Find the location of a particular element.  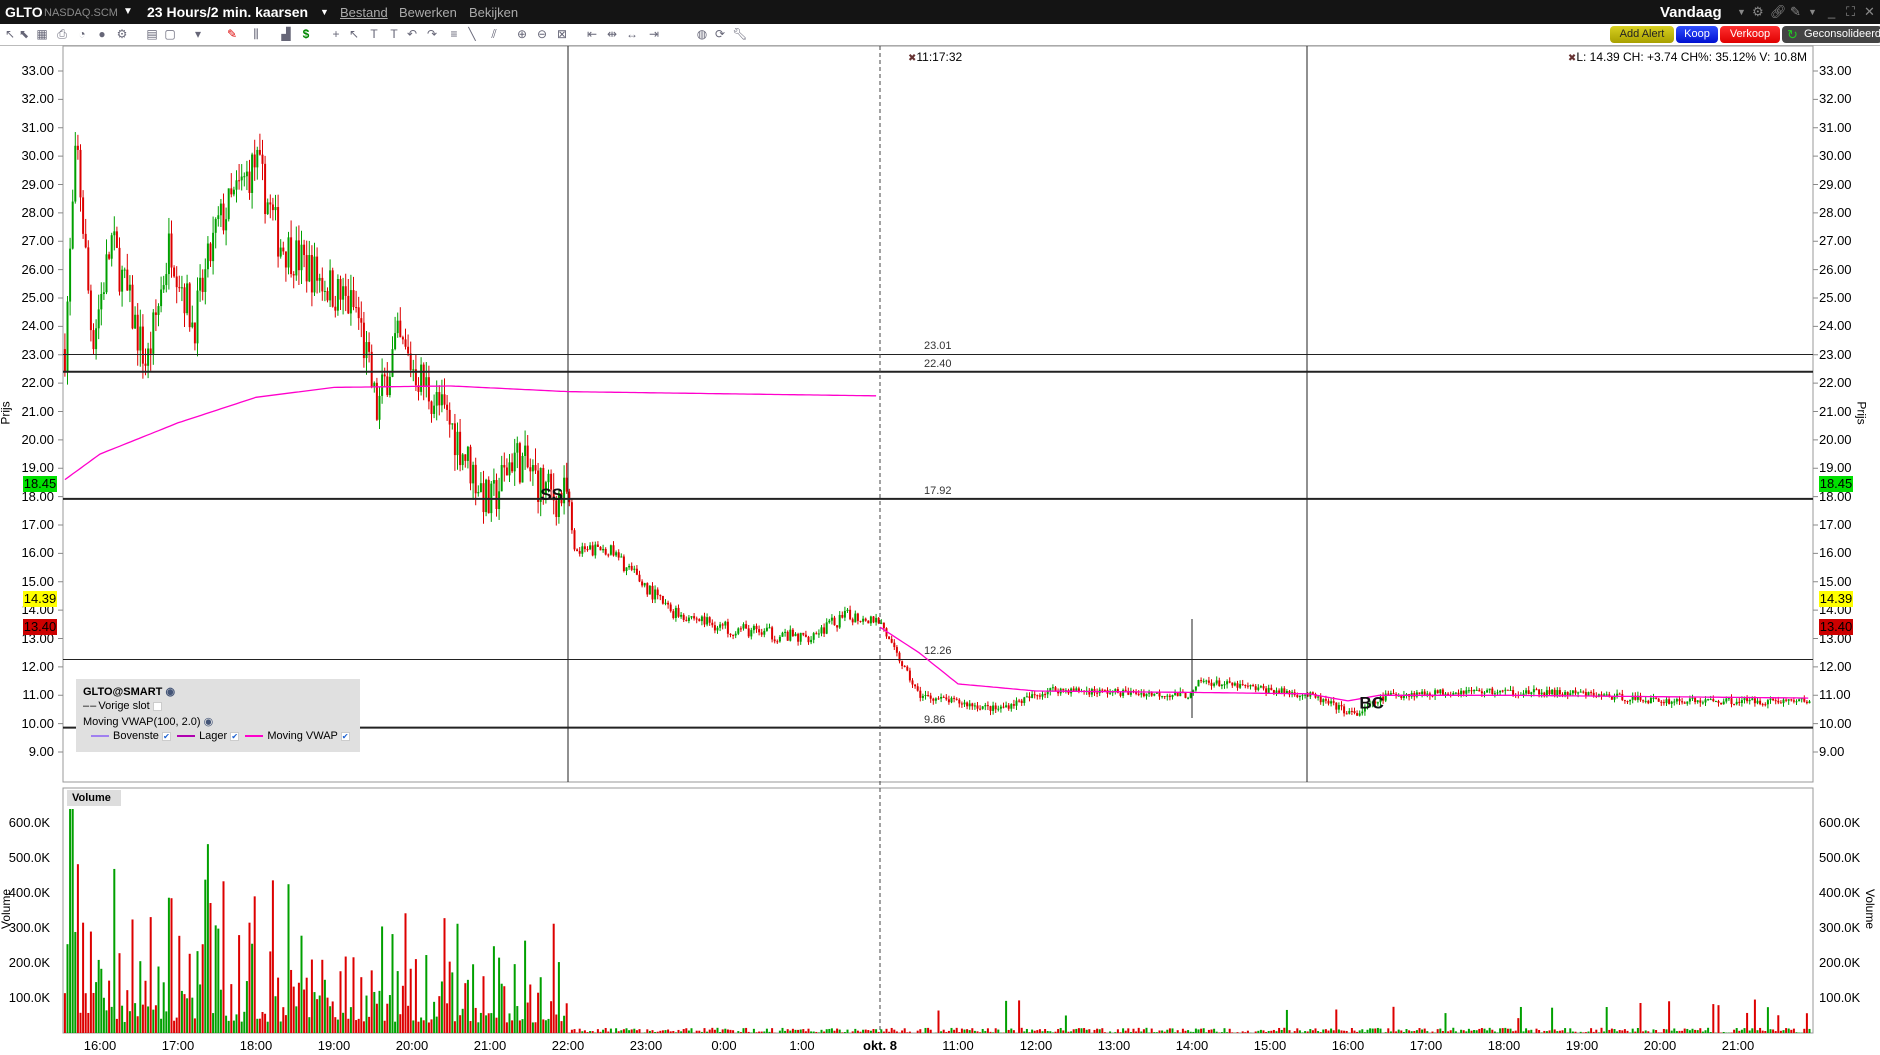

moving-vwap-checkbox: ✔ is located at coordinates (345, 736).